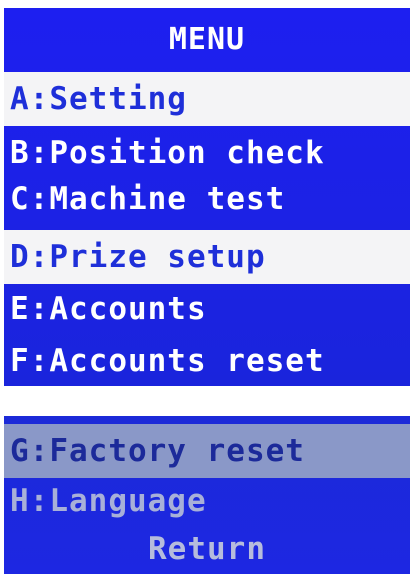 The width and height of the screenshot is (414, 574). I want to click on menu-item-factory-reset: G:Factory reset, so click(207, 451).